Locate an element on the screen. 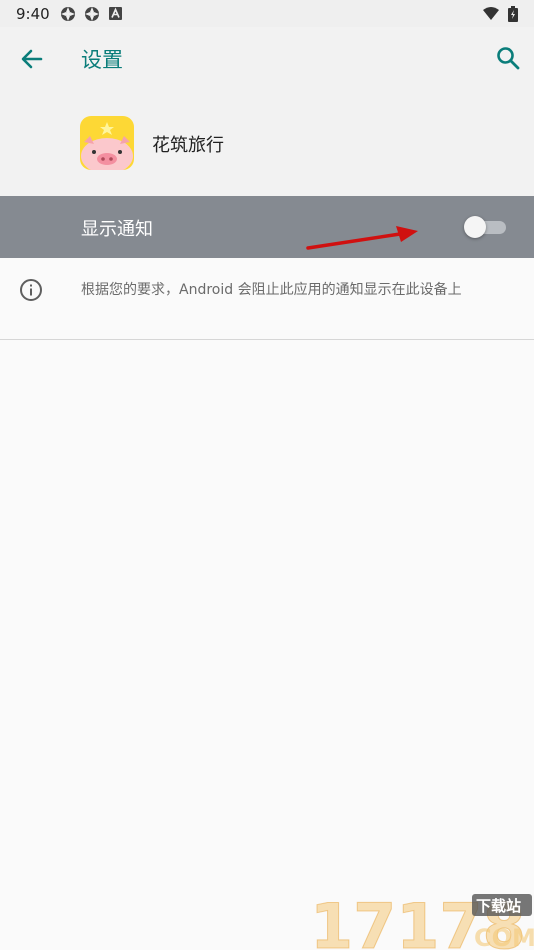 Image resolution: width=534 pixels, height=950 pixels. site-watermark: 17178 下载站 COM is located at coordinates (422, 920).